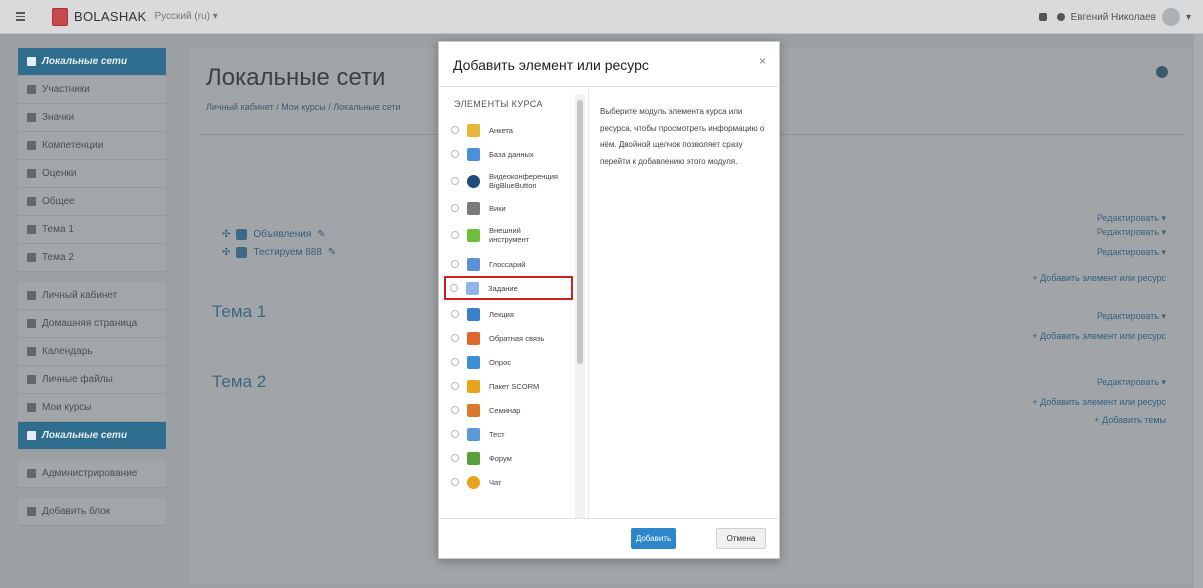  Describe the element at coordinates (1198, 311) in the screenshot. I see `page-scrollbar` at that location.